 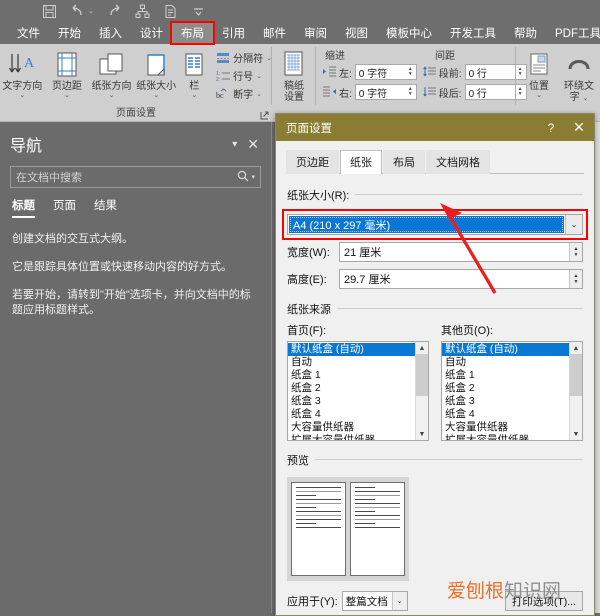 I want to click on breaks-button: 分隔符 ⌄, so click(x=244, y=57).